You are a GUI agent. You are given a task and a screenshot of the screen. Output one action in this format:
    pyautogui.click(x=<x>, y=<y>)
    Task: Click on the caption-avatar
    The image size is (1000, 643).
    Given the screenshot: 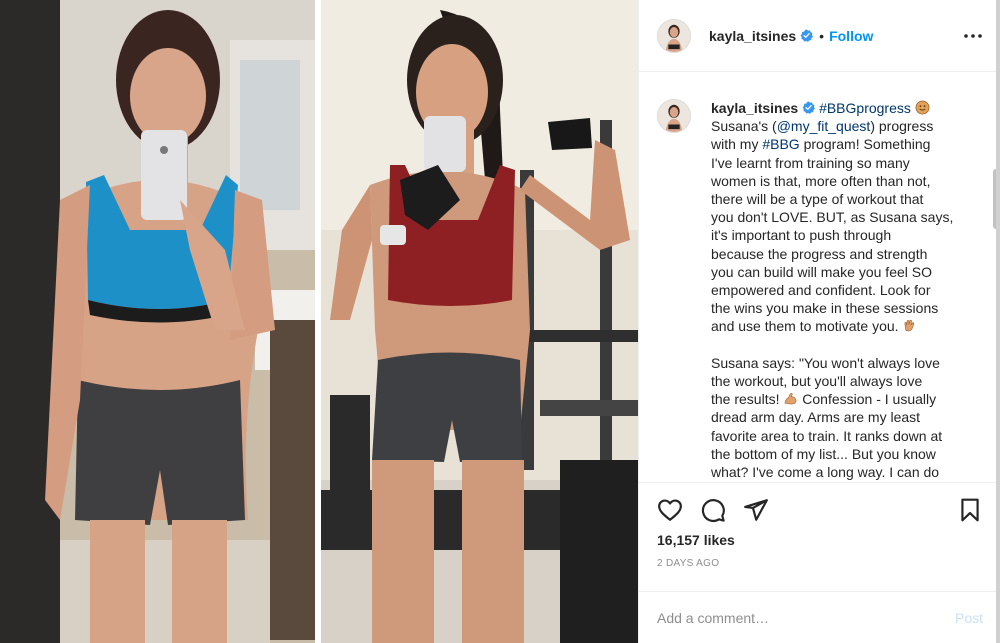 What is the action you would take?
    pyautogui.click(x=674, y=116)
    